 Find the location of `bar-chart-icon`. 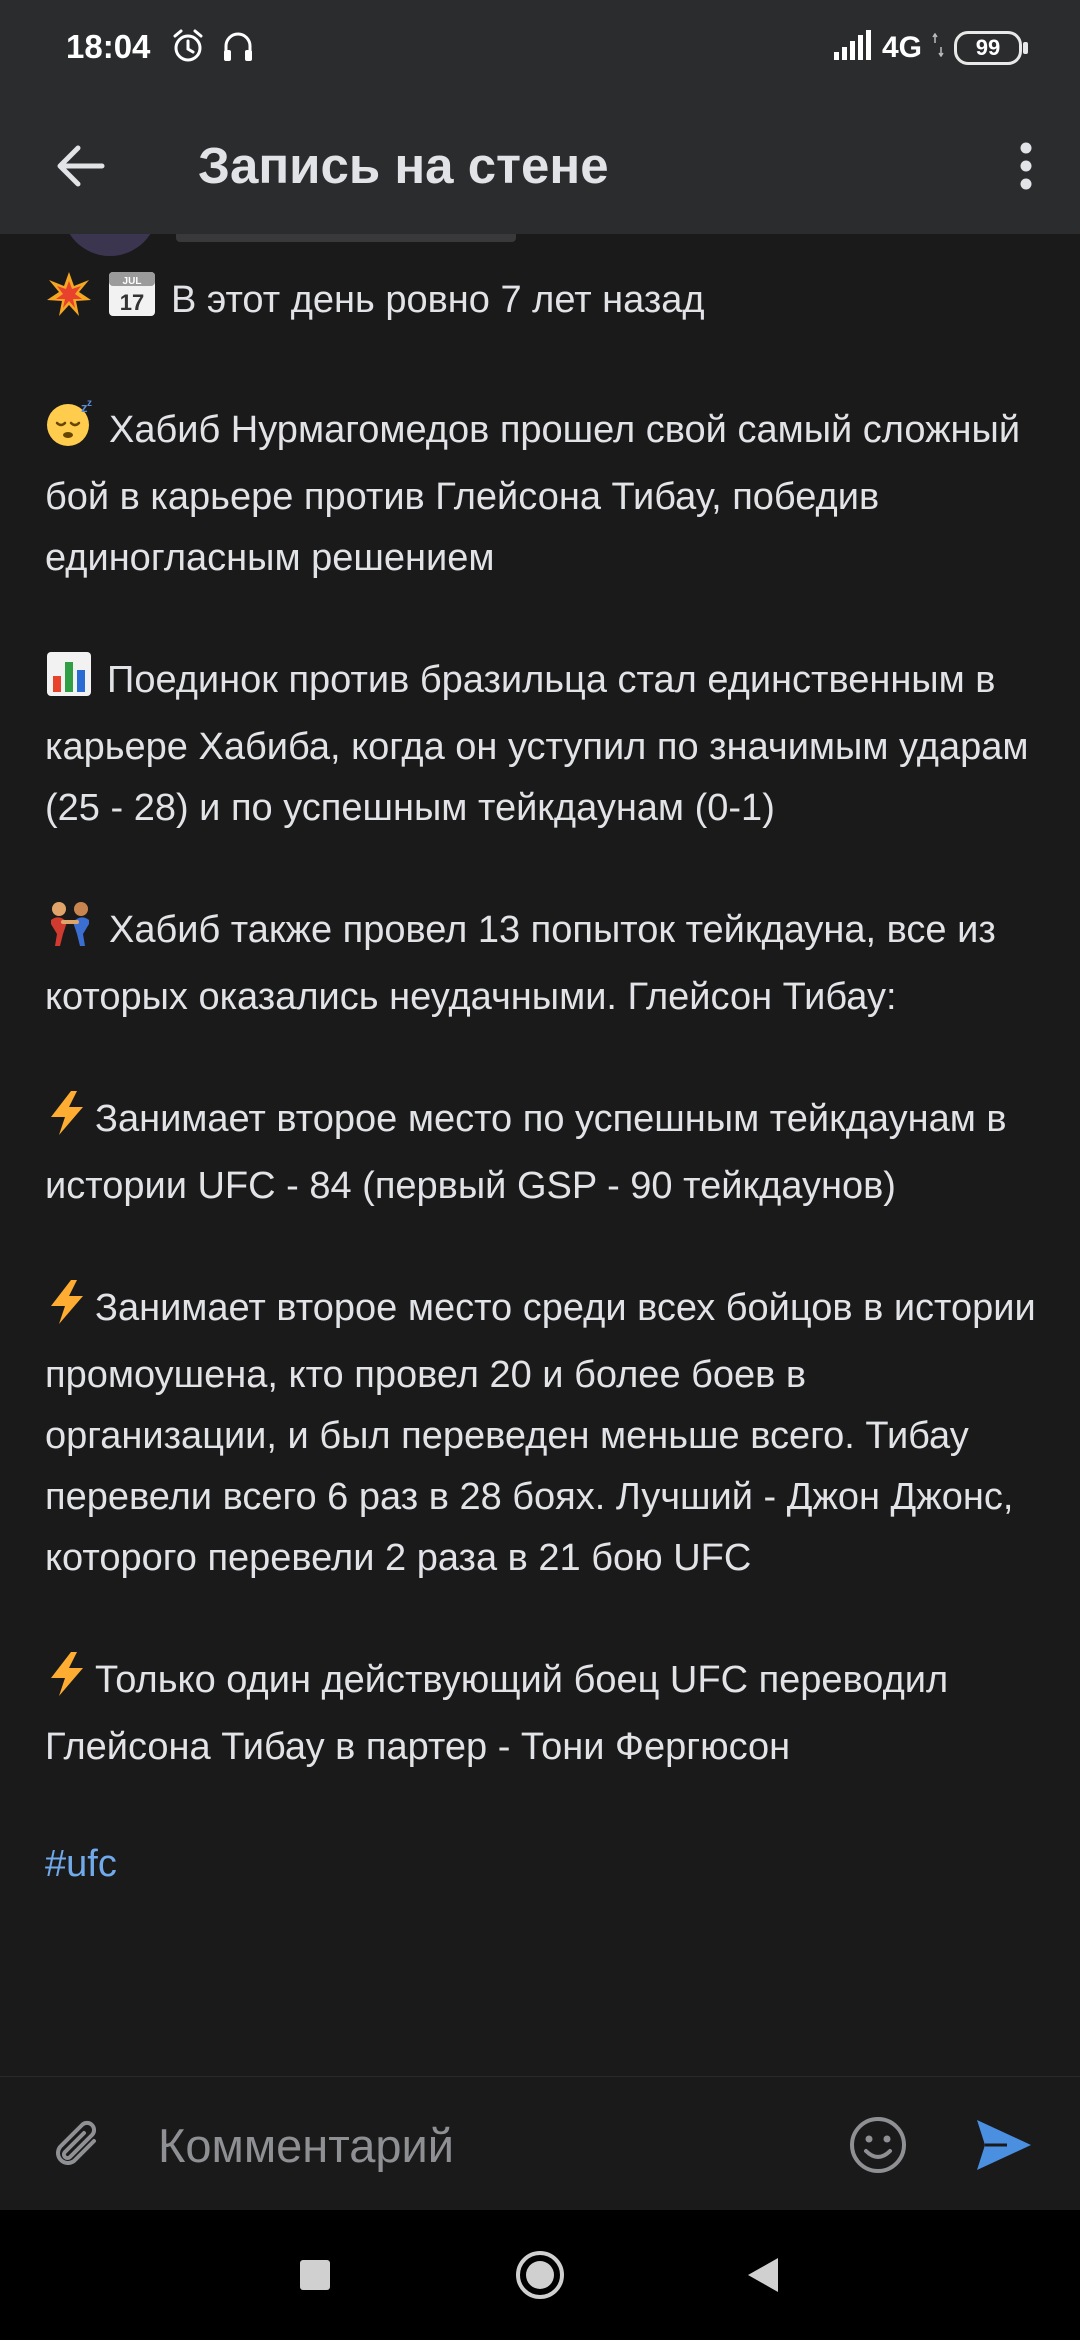

bar-chart-icon is located at coordinates (69, 683).